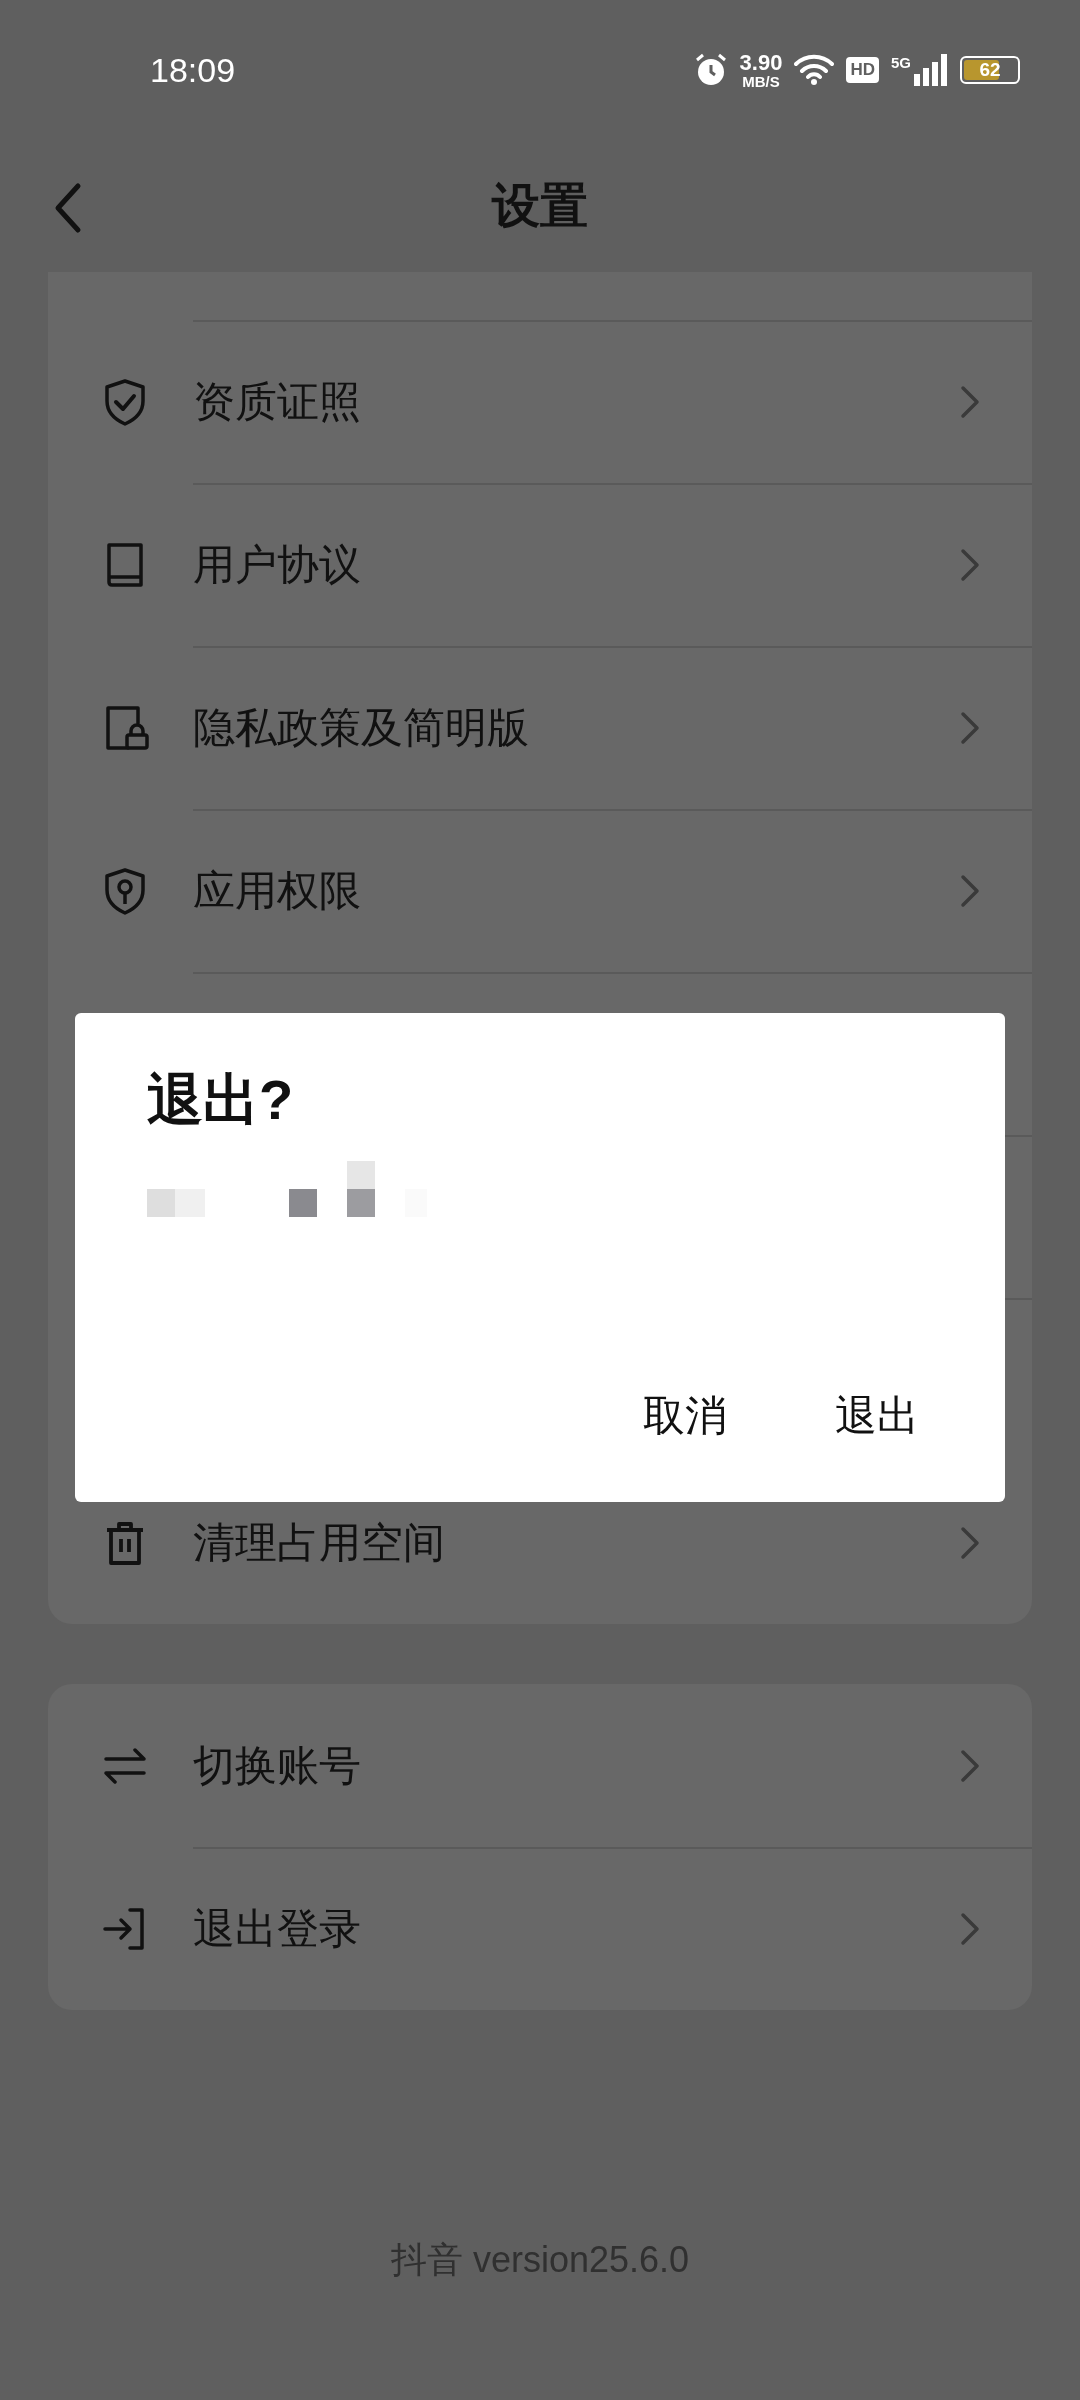 This screenshot has width=1080, height=2400. What do you see at coordinates (710, 70) in the screenshot?
I see `alarm-clock-icon` at bounding box center [710, 70].